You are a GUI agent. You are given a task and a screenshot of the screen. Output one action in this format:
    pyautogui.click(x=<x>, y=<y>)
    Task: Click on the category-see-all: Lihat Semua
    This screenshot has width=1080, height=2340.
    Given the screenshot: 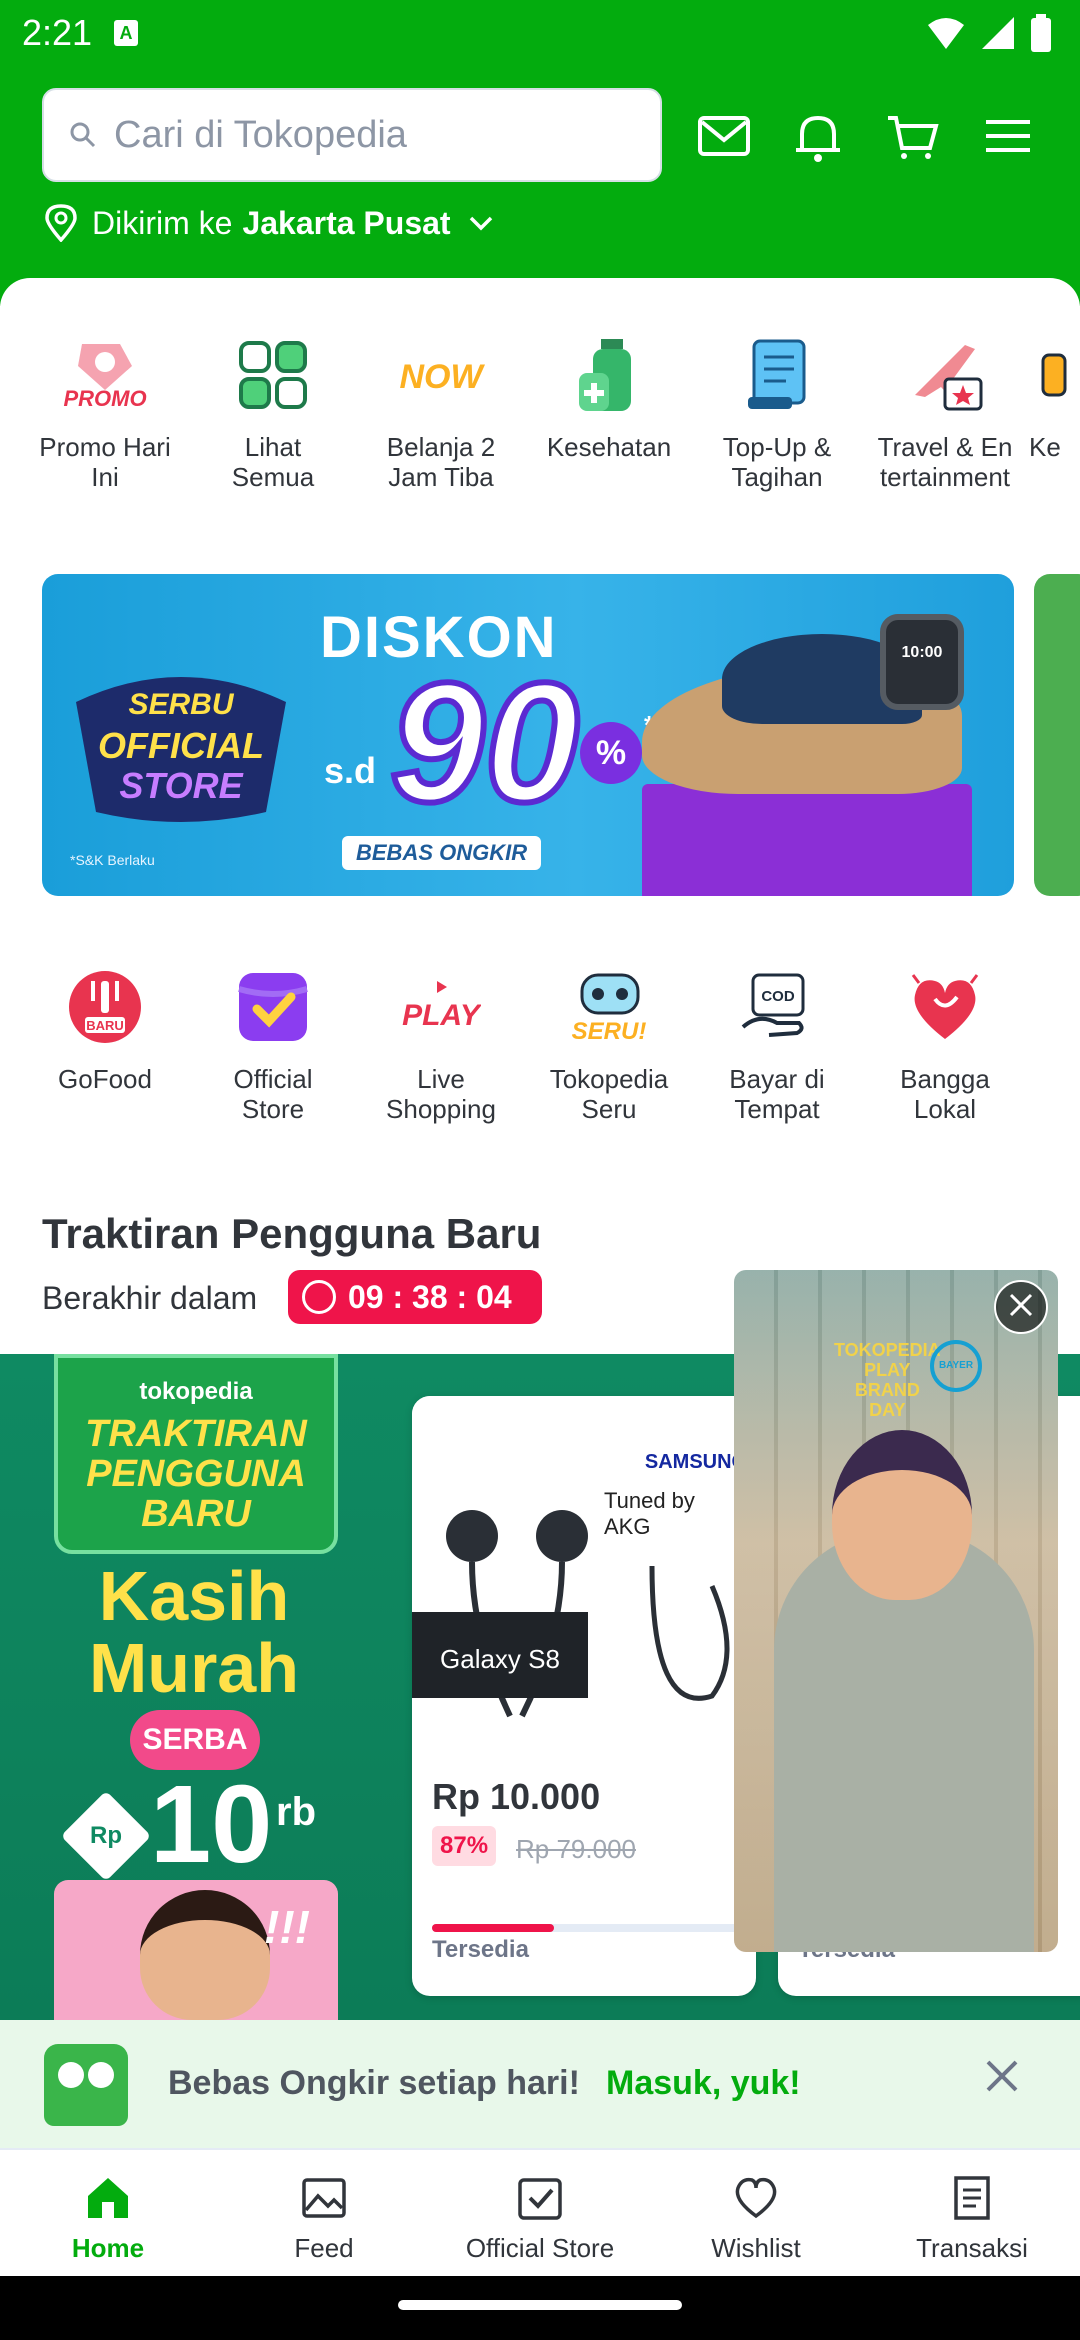 What is the action you would take?
    pyautogui.click(x=273, y=411)
    